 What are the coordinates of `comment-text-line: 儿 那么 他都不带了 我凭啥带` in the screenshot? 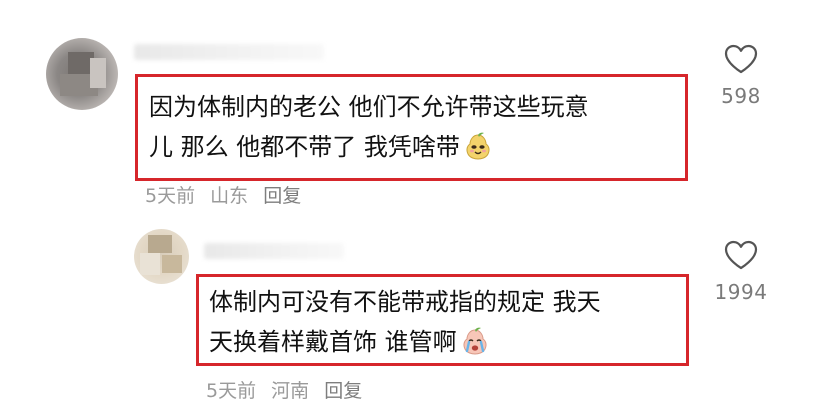 It's located at (369, 147).